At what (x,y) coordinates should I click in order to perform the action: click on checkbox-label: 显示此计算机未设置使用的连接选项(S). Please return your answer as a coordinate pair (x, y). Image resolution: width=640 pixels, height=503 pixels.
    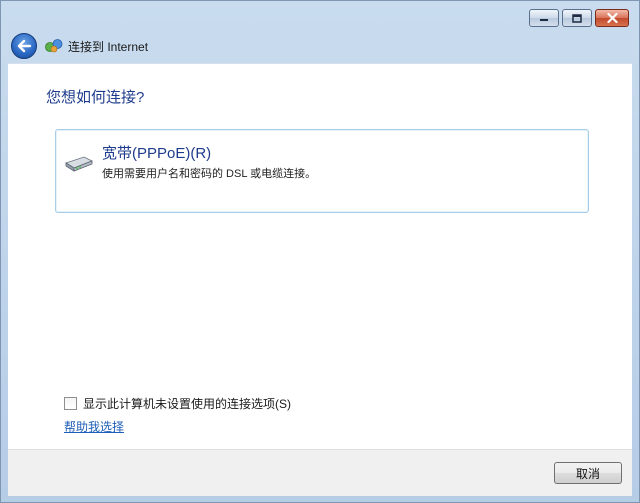
    Looking at the image, I should click on (187, 404).